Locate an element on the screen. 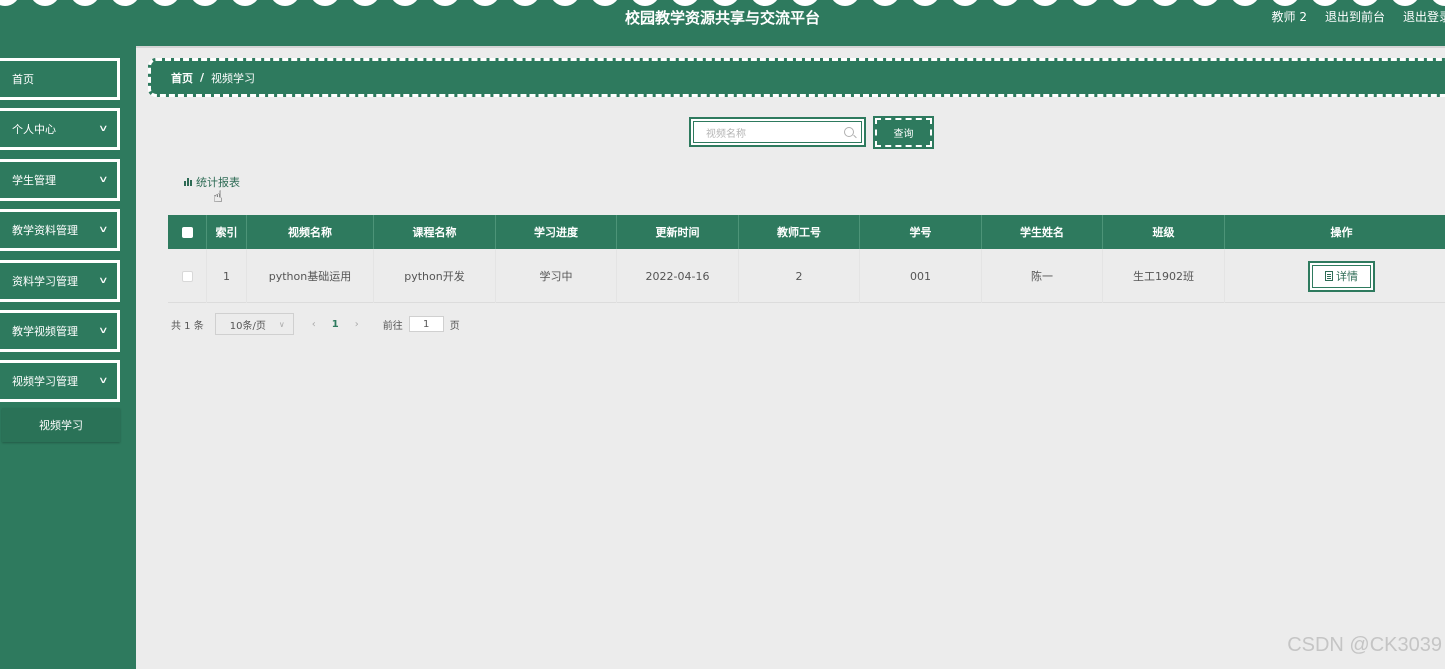 This screenshot has width=1445, height=669. select-all-cell is located at coordinates (187, 232).